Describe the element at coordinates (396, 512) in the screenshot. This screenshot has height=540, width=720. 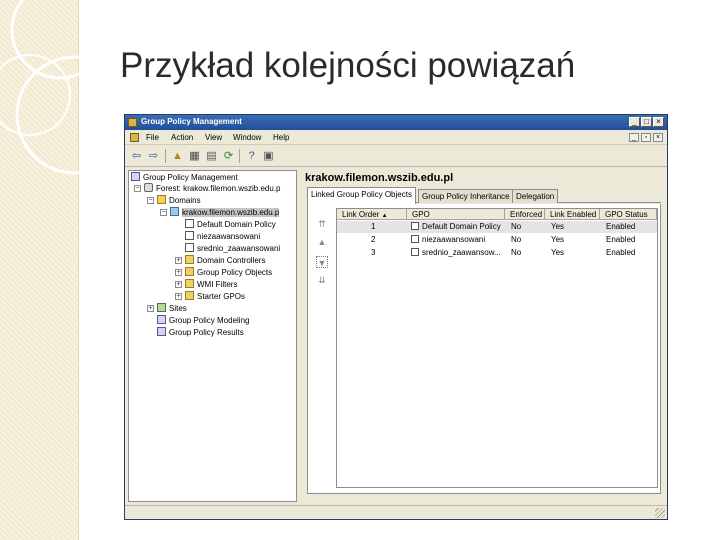
I see `status-bar` at that location.